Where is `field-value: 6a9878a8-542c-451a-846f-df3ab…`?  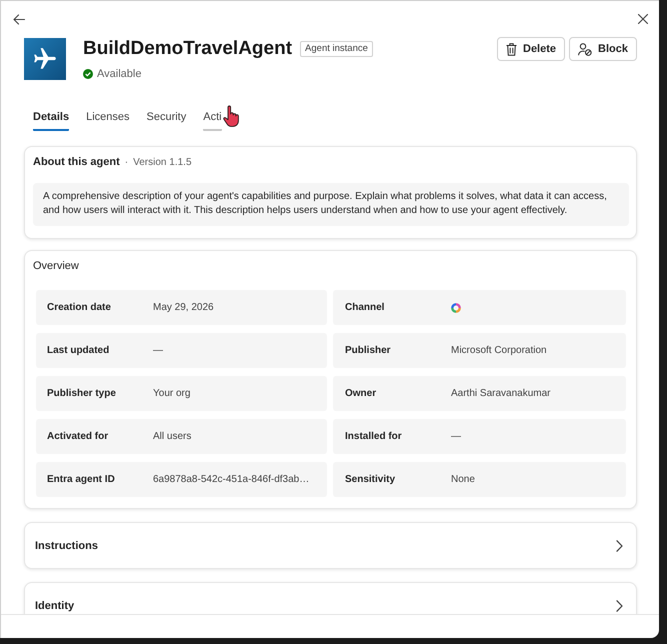
field-value: 6a9878a8-542c-451a-846f-df3ab… is located at coordinates (231, 479).